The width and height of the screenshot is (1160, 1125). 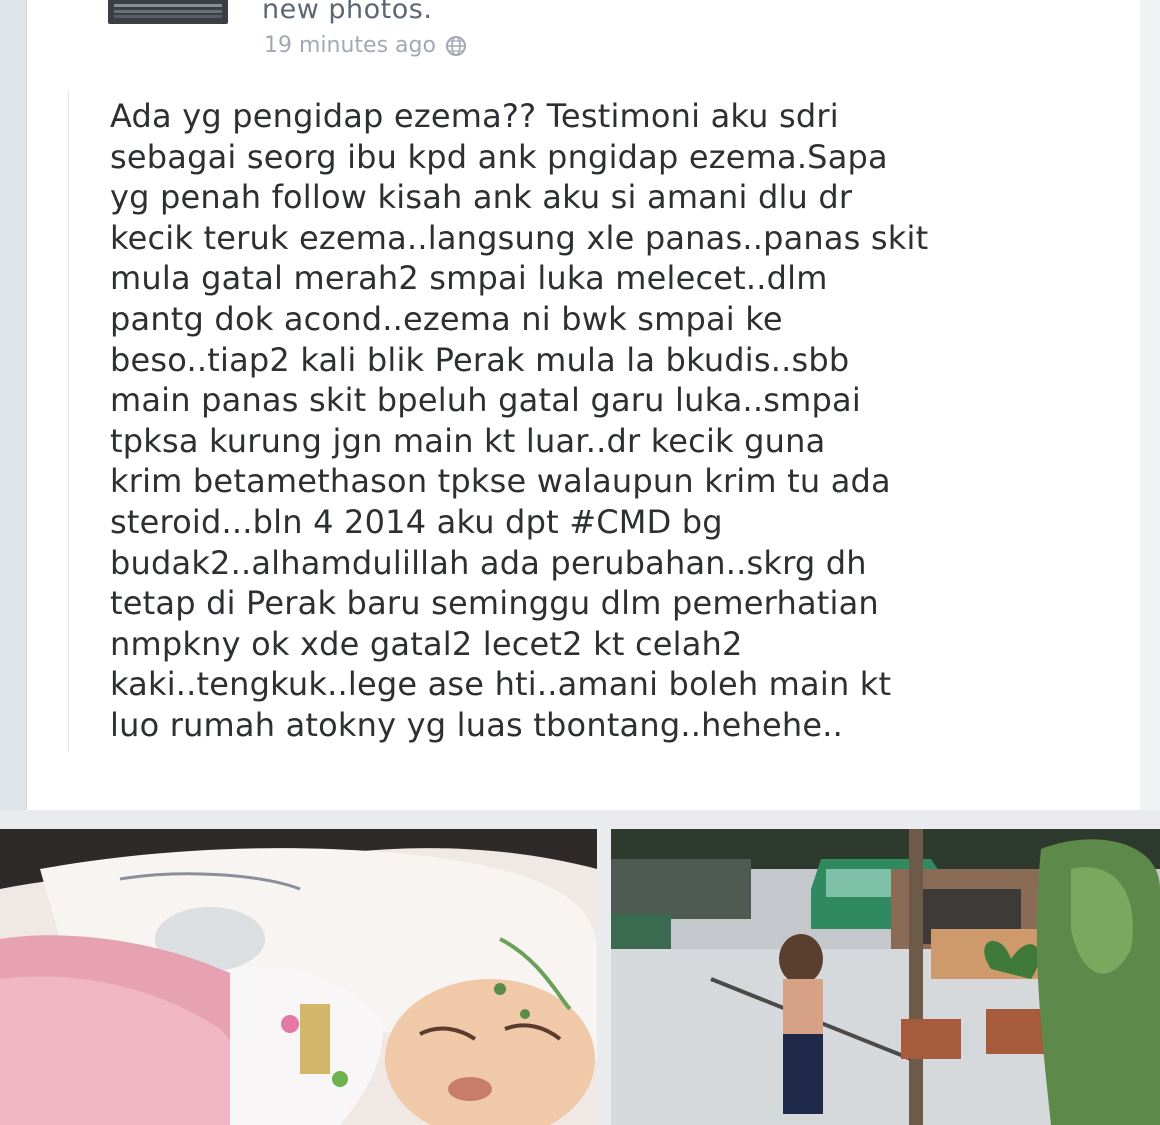 What do you see at coordinates (456, 46) in the screenshot?
I see `globe-icon` at bounding box center [456, 46].